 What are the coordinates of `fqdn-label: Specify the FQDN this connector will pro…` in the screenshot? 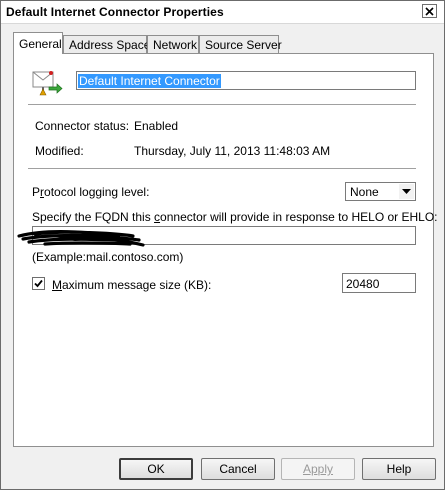 It's located at (235, 217).